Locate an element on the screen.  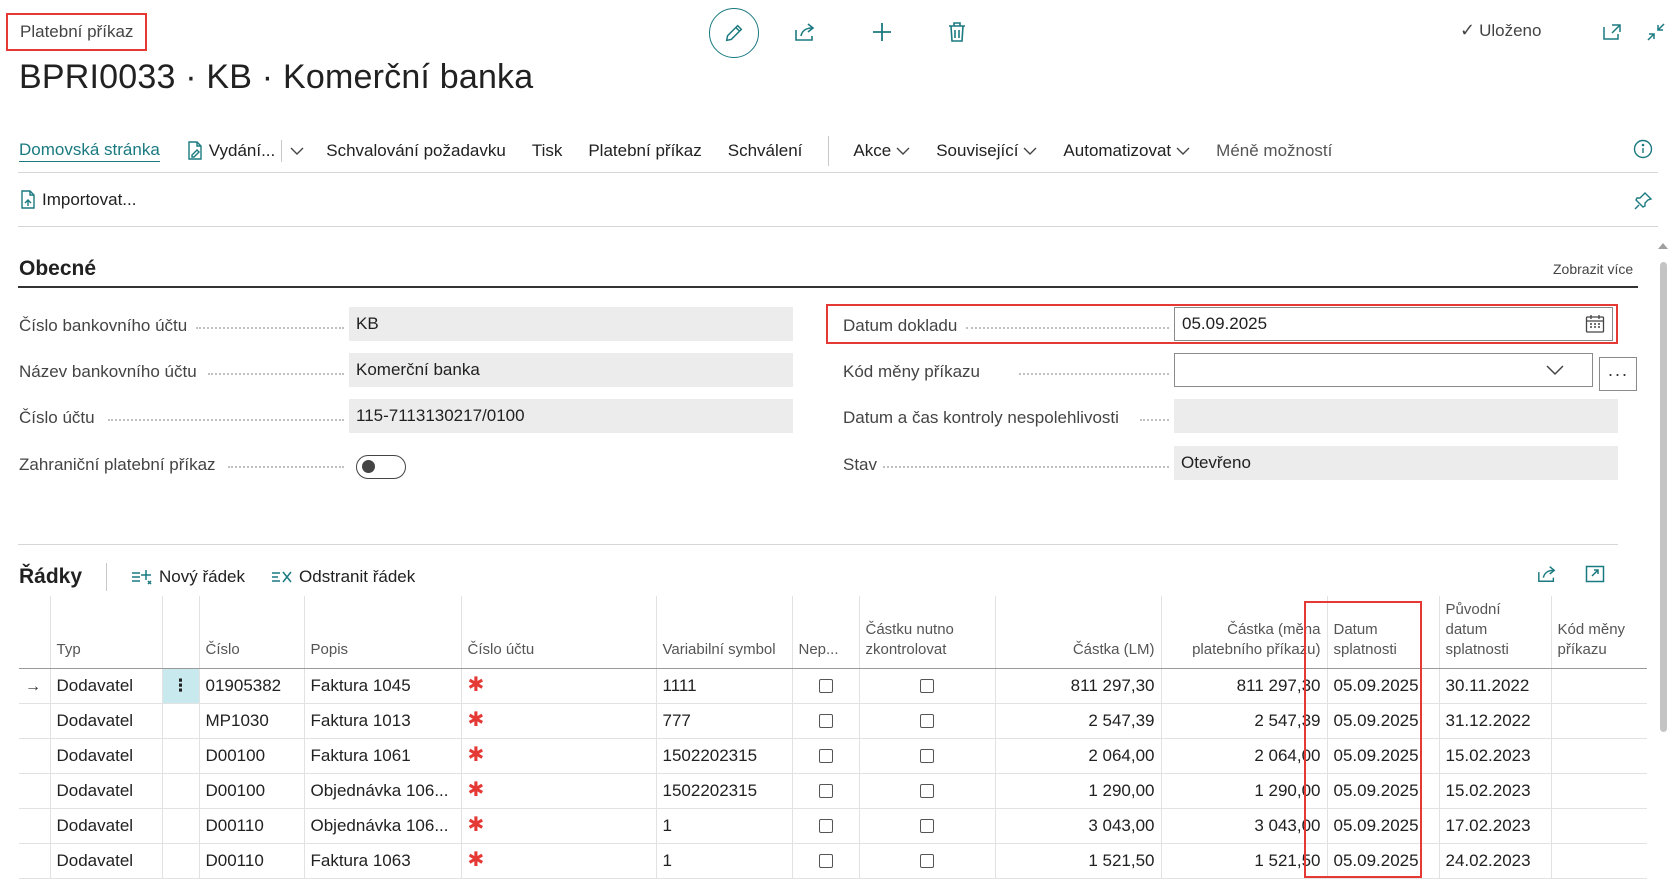
section-general-title: Obecné is located at coordinates (57, 269).